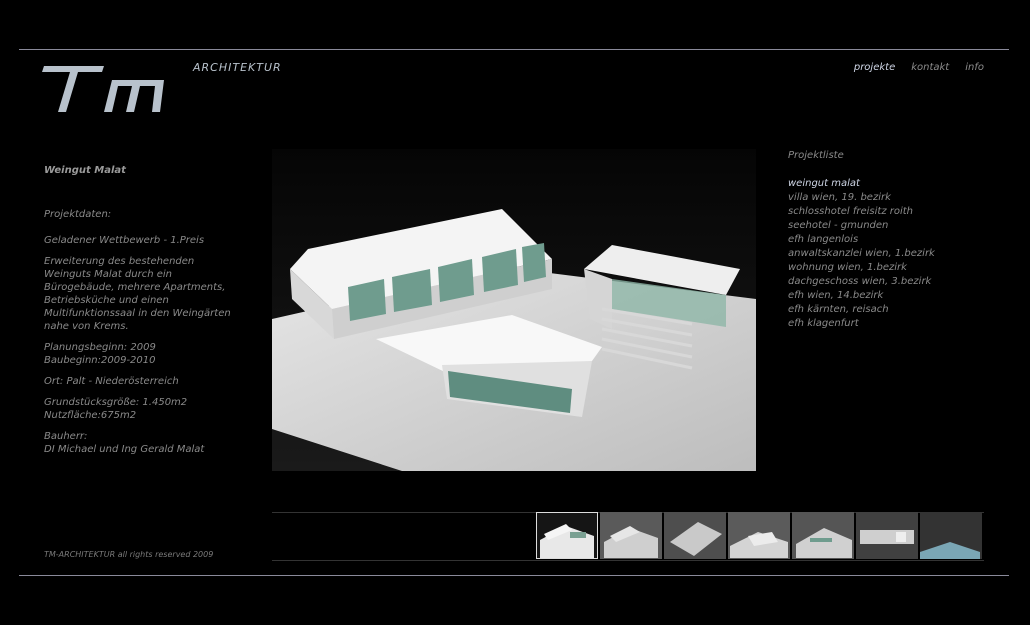  What do you see at coordinates (111, 381) in the screenshot?
I see `project-location: Ort: Palt - Niederösterreich` at bounding box center [111, 381].